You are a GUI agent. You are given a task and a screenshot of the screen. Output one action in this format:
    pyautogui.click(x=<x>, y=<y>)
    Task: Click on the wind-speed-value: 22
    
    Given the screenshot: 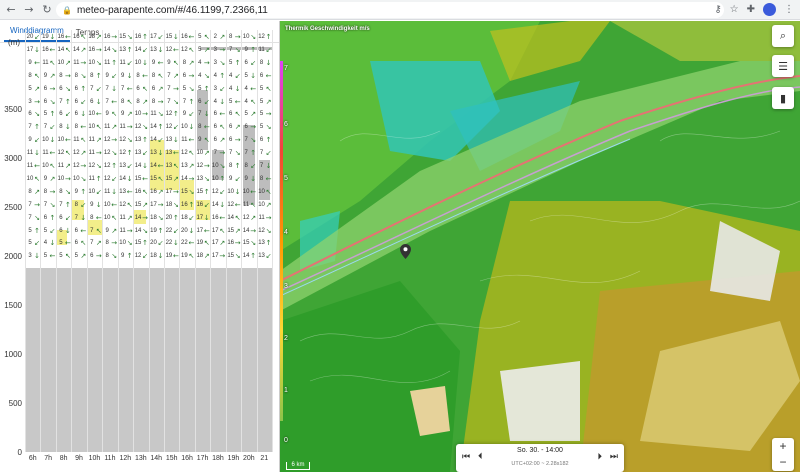 What is the action you would take?
    pyautogui.click(x=169, y=243)
    